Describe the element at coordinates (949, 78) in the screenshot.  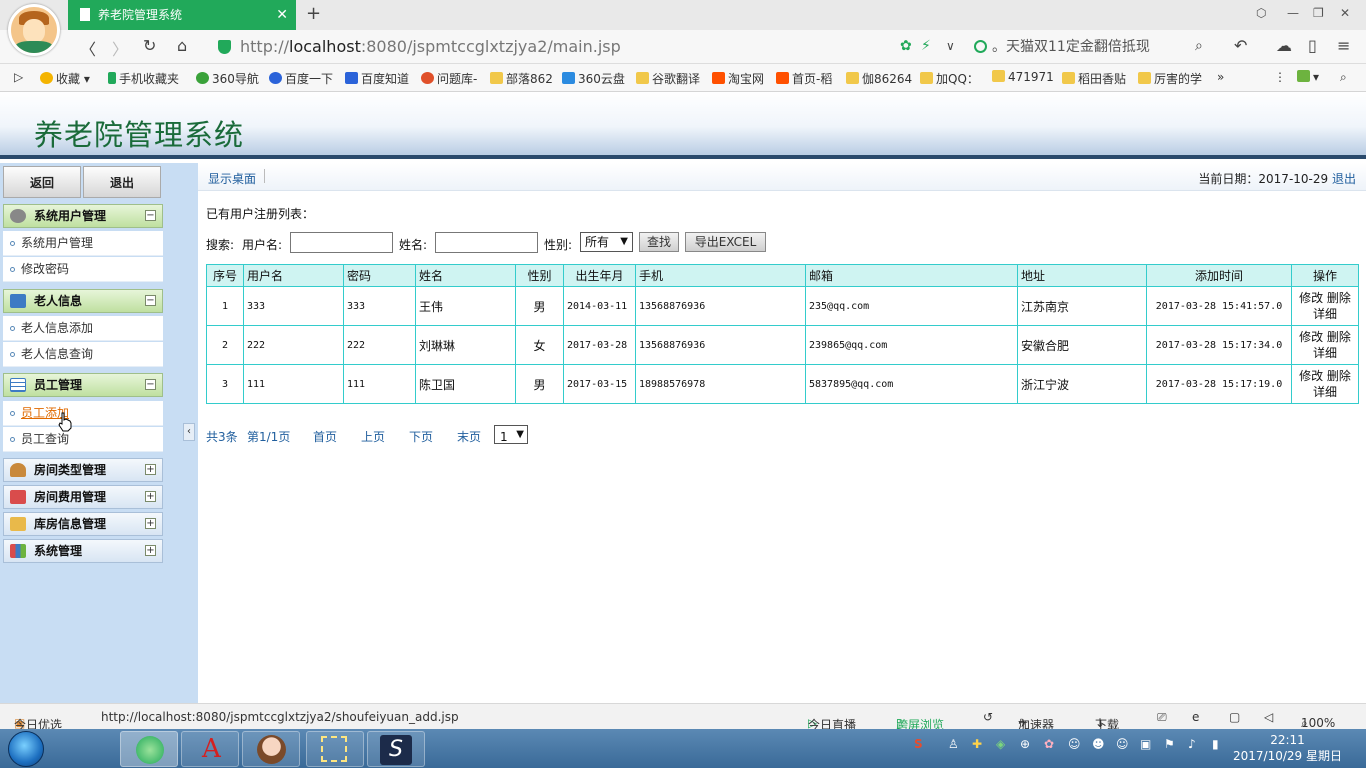
I see `bookmark-folder-2: 加QQ：` at that location.